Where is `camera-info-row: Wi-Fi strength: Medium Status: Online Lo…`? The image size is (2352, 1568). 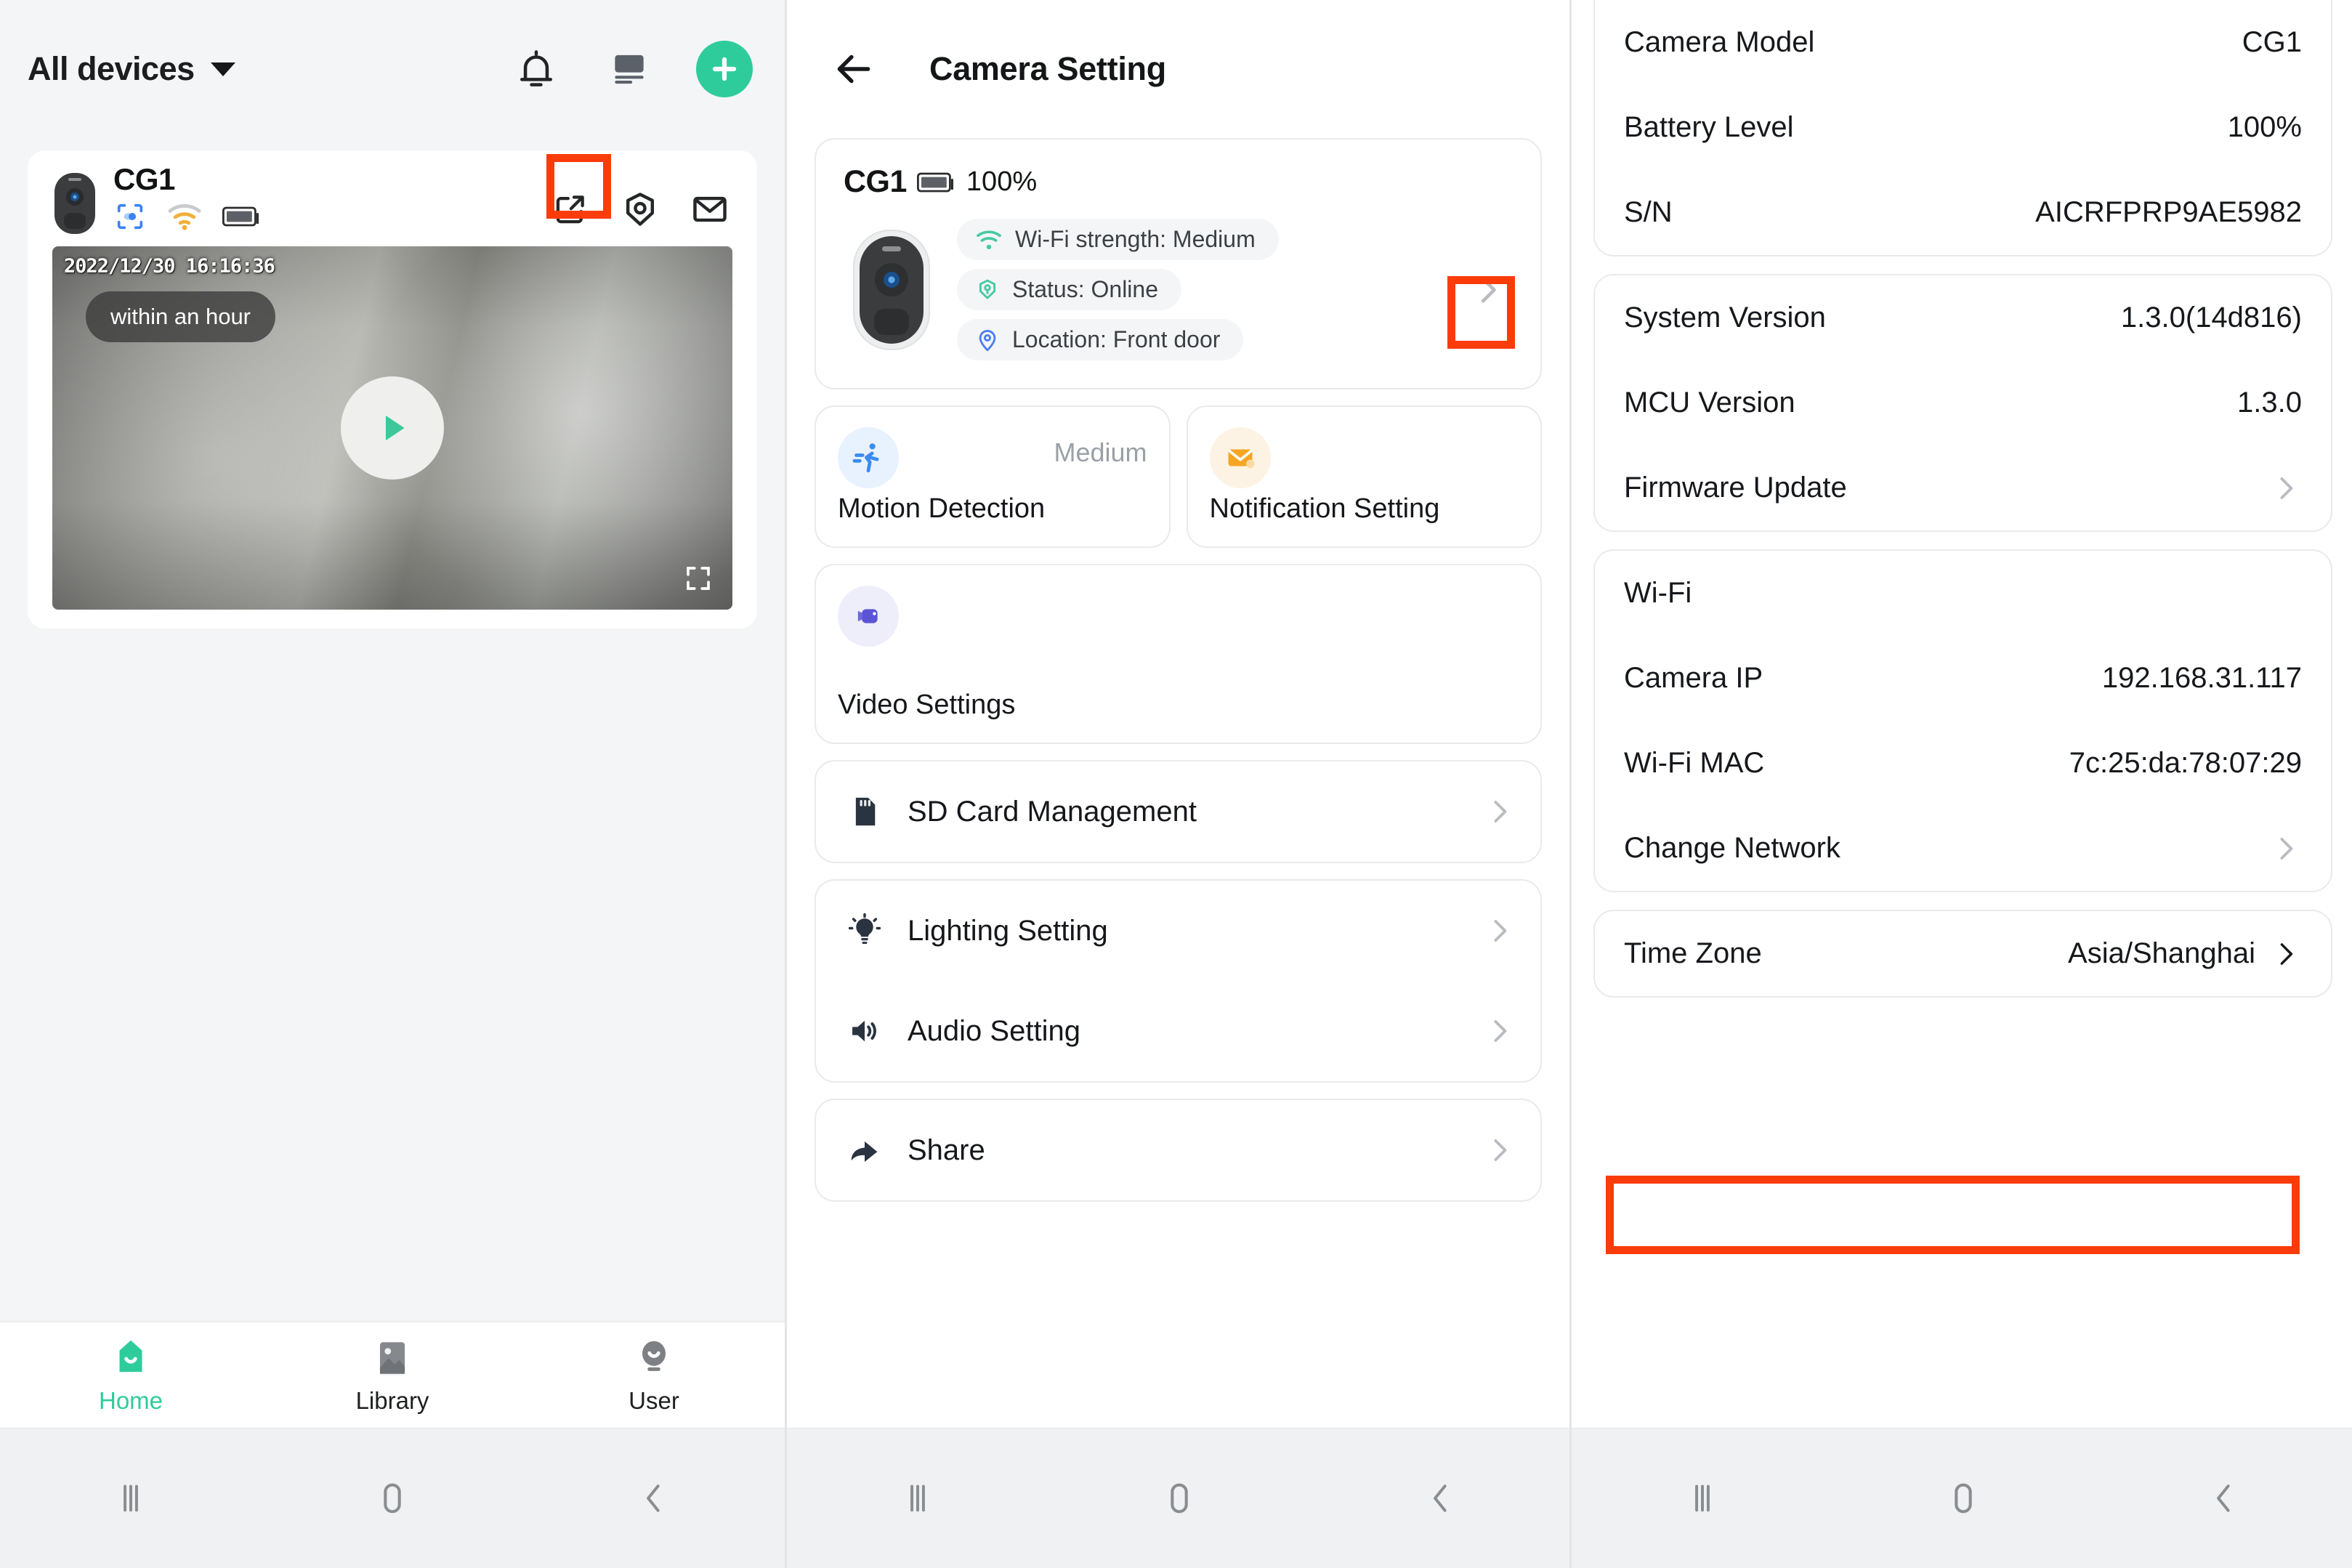
camera-info-row: Wi-Fi strength: Medium Status: Online Lo… is located at coordinates (1178, 289).